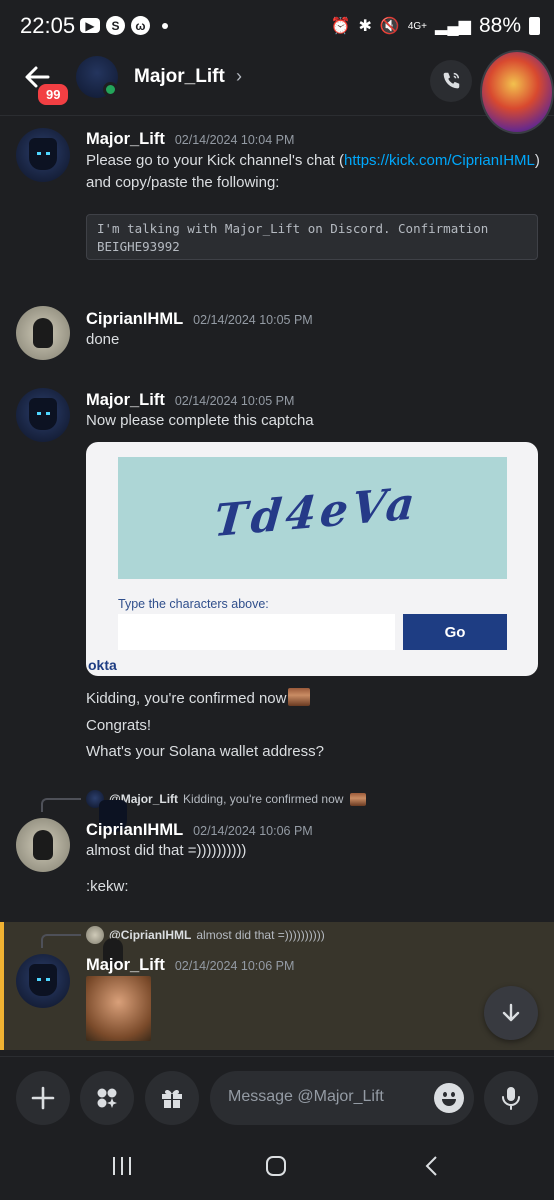 The image size is (554, 1200). What do you see at coordinates (215, 160) in the screenshot?
I see `message-text-part: Please go to your Kick channel's chat (` at bounding box center [215, 160].